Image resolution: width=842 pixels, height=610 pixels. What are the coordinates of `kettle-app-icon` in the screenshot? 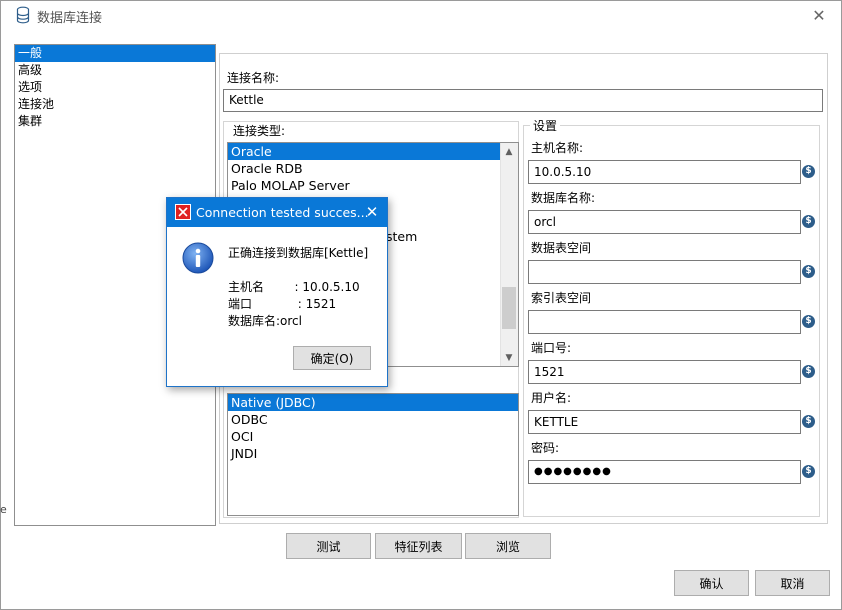 It's located at (183, 212).